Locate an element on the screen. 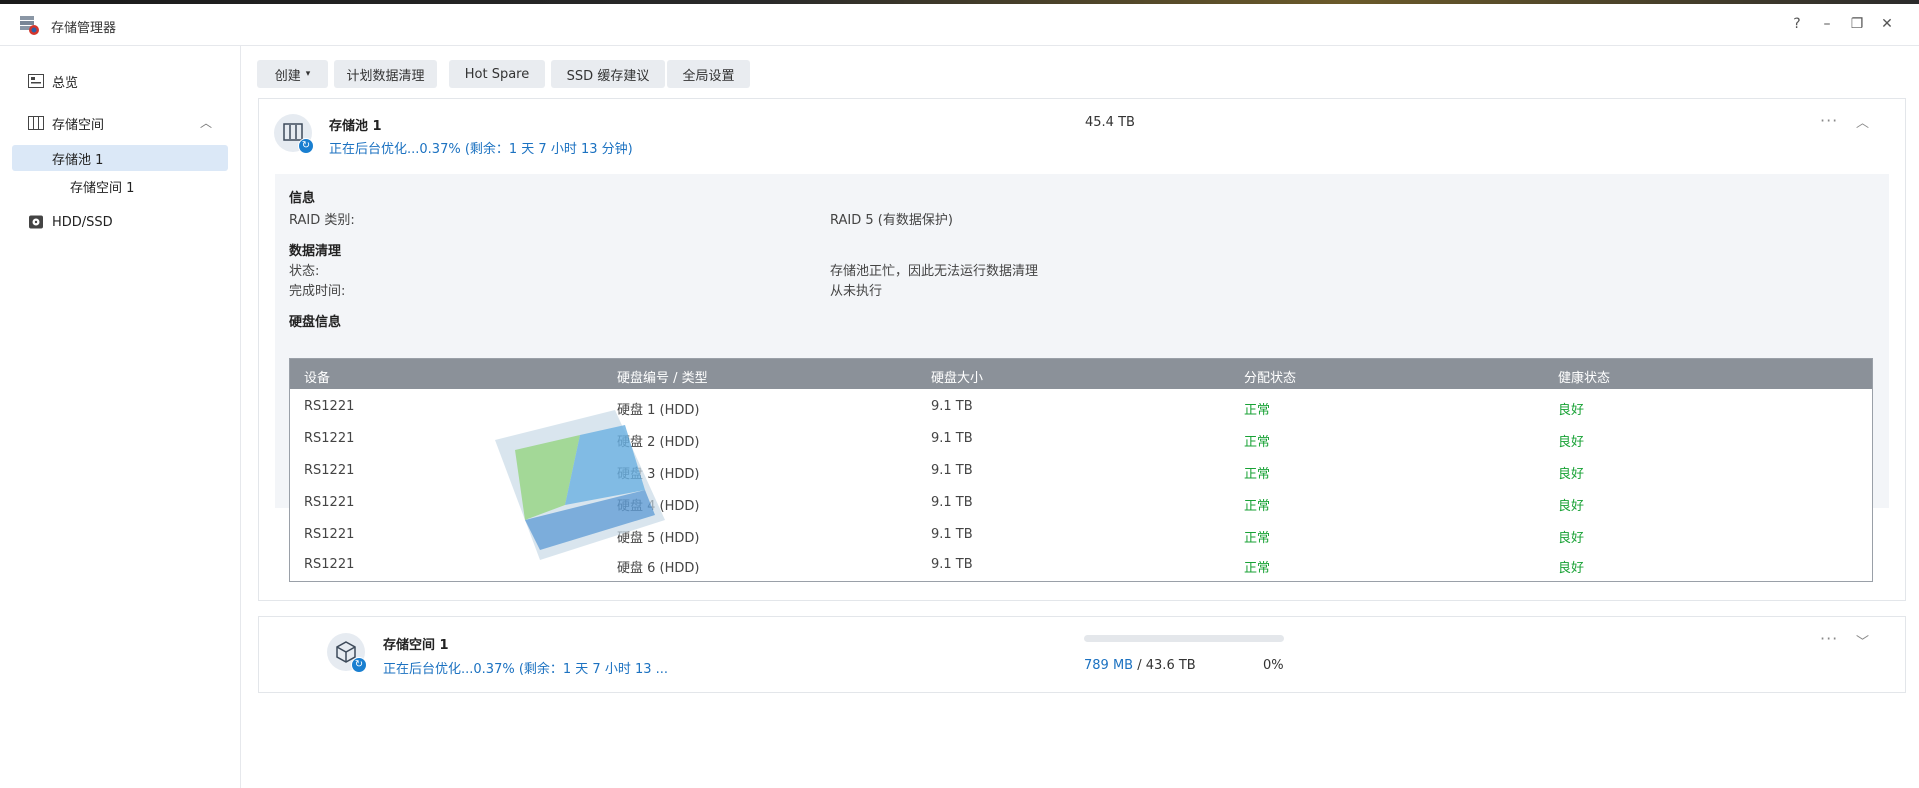  sidebar-item-hdd-ssd: HDD/SSD is located at coordinates (120, 222).